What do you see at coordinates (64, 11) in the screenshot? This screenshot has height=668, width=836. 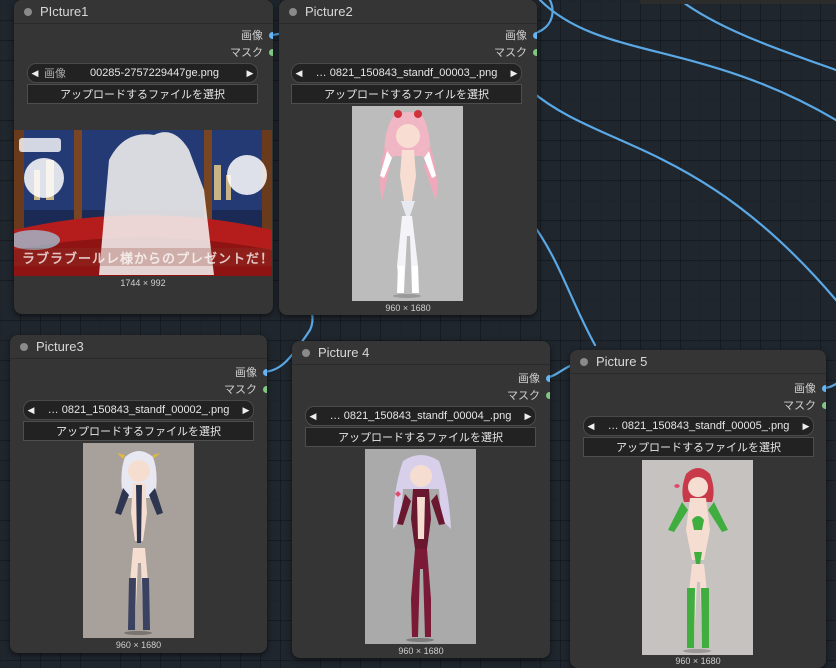 I see `node-title: PIcture1` at bounding box center [64, 11].